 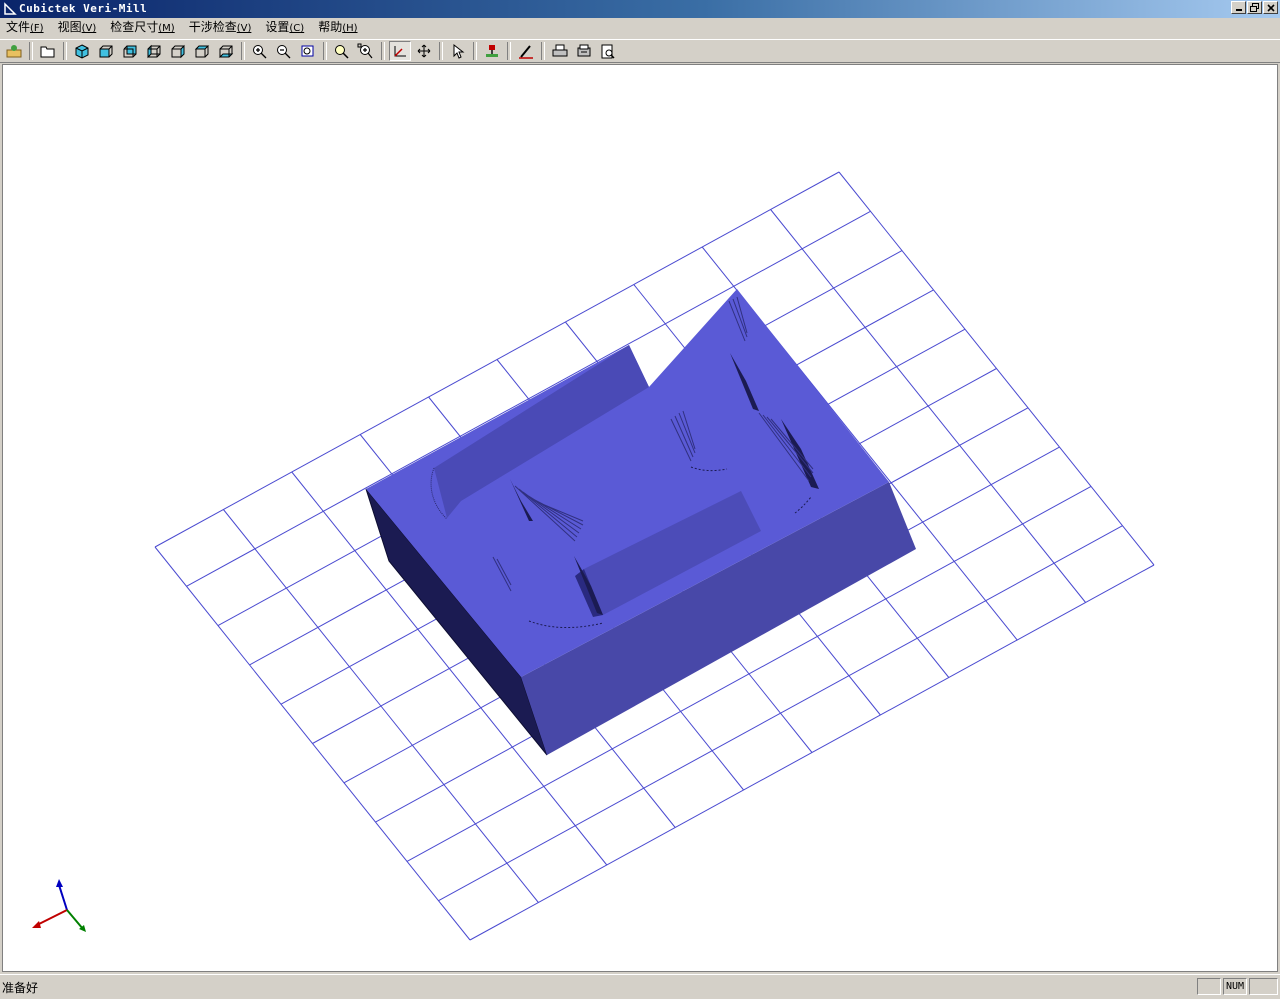 I want to click on open-file-icon, so click(x=47, y=52).